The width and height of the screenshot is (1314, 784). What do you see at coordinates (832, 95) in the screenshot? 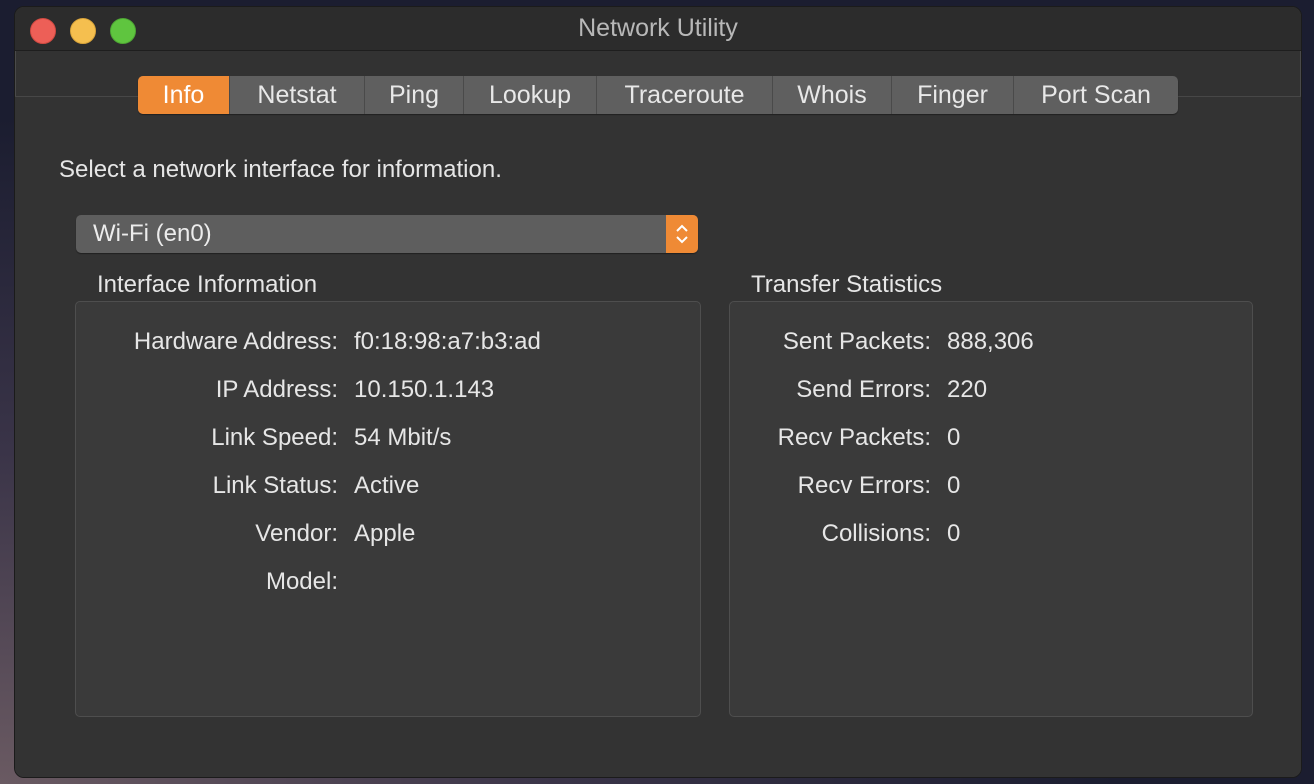
I see `tab-whois: Whois` at bounding box center [832, 95].